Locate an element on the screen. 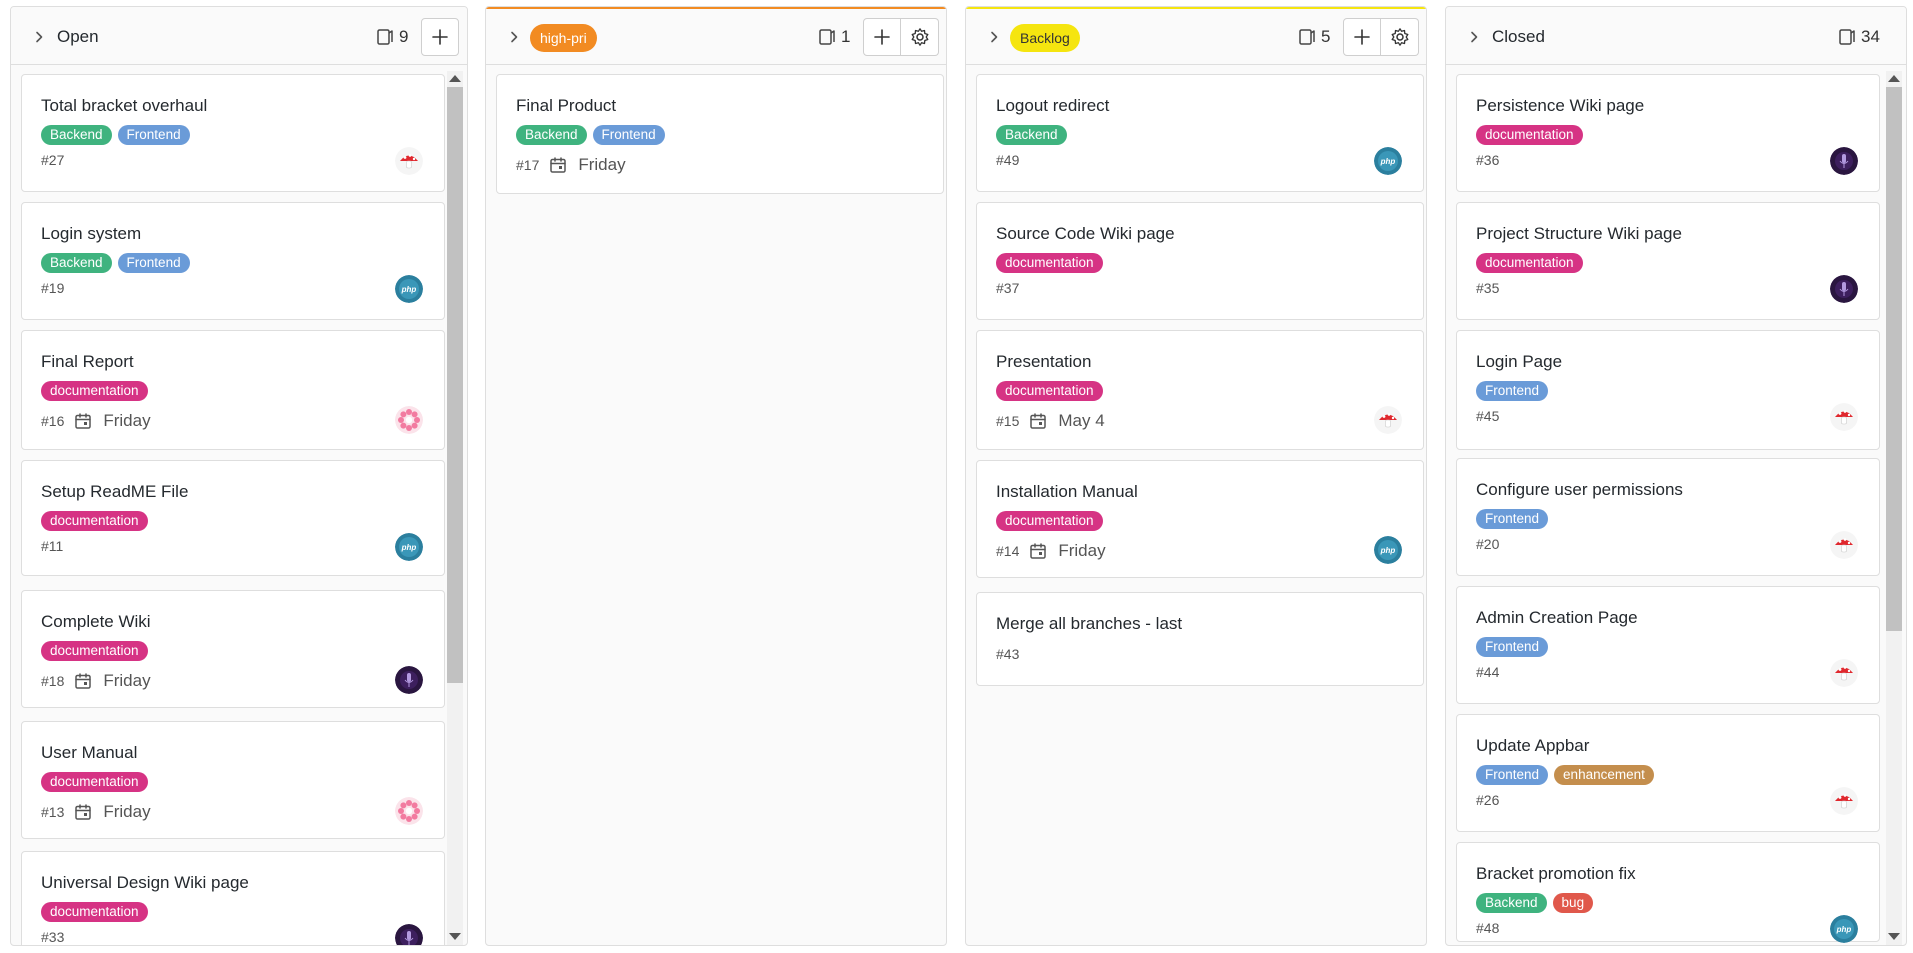  issue-card: Admin Creation Page Frontend #44 is located at coordinates (1668, 645).